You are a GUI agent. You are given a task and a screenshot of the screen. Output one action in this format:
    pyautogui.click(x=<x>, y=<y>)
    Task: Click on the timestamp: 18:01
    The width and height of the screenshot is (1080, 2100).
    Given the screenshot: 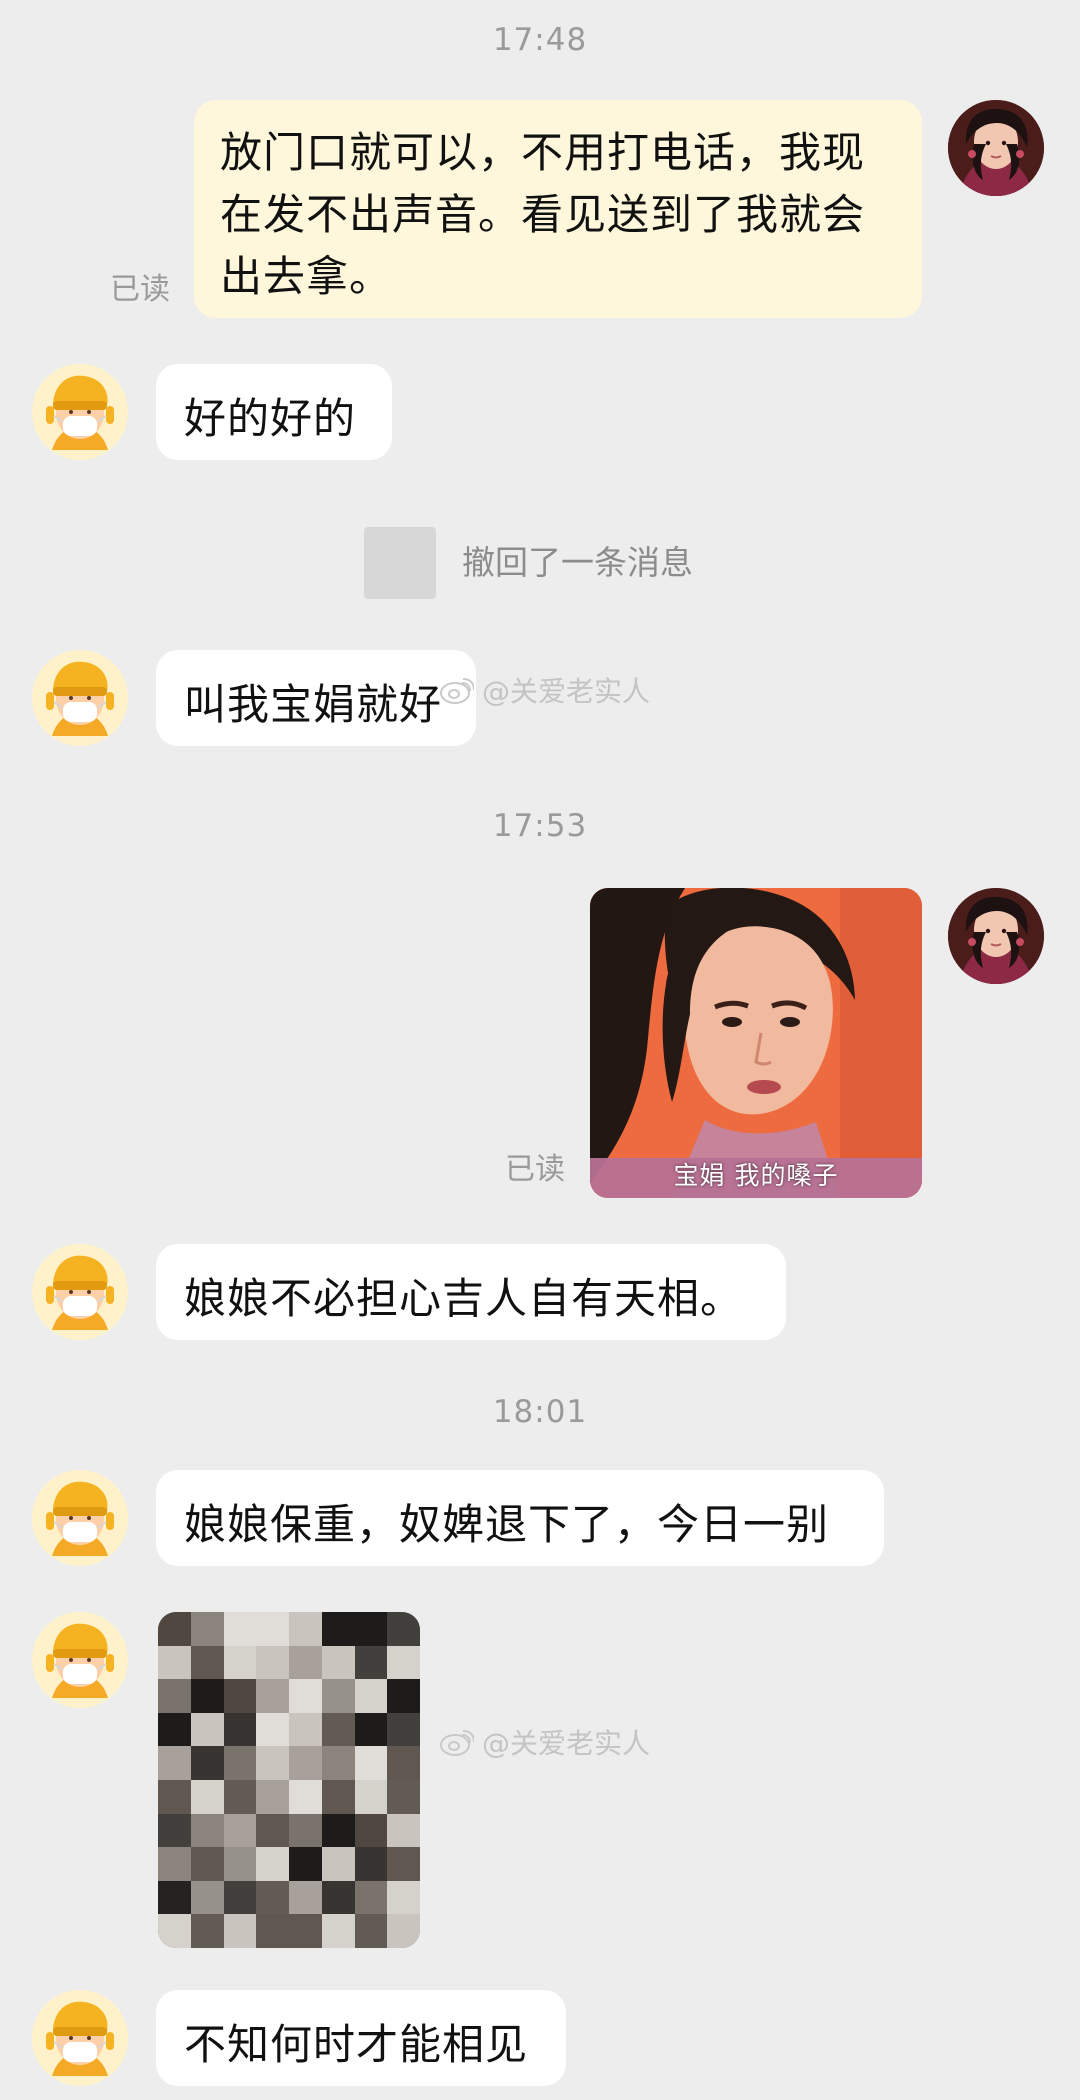 What is the action you would take?
    pyautogui.click(x=540, y=1412)
    